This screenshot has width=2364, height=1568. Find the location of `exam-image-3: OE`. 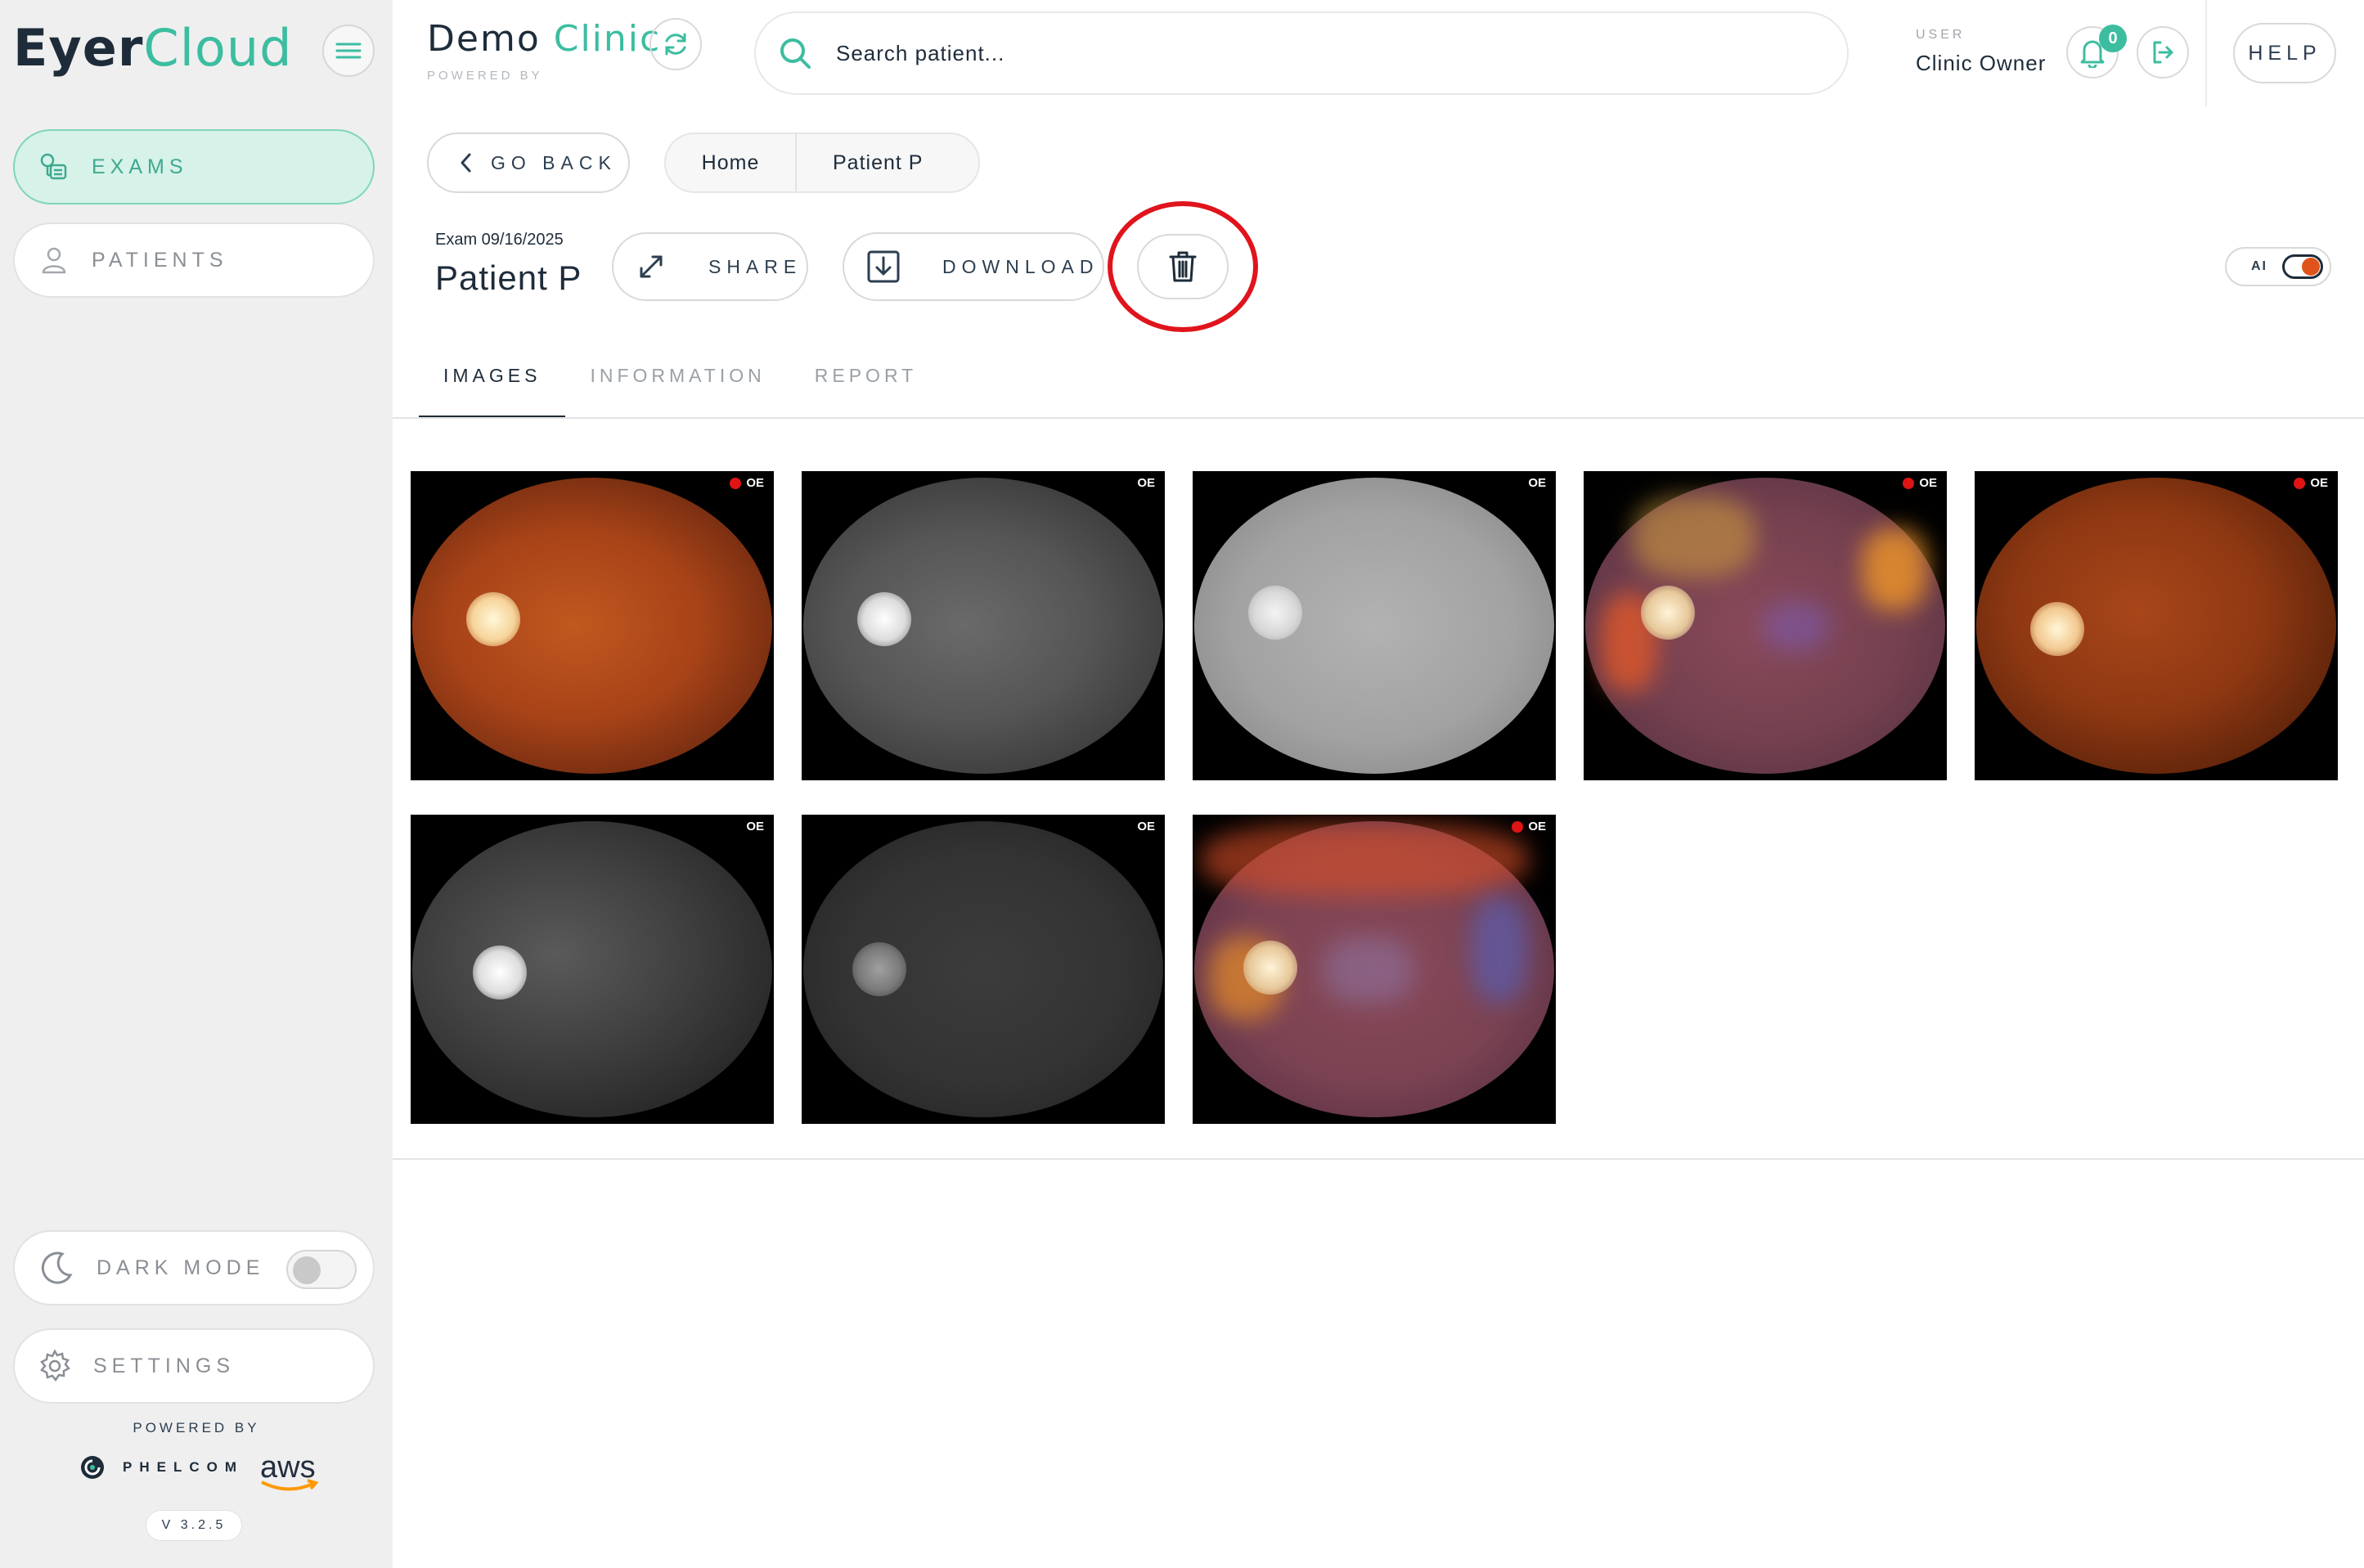

exam-image-3: OE is located at coordinates (1374, 625).